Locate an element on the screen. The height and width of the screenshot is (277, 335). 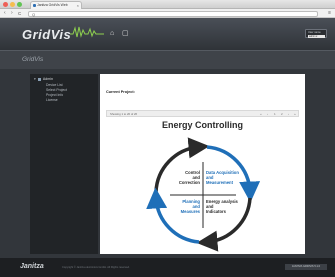
page-subtitle: GridVis is located at coordinates (33, 59).